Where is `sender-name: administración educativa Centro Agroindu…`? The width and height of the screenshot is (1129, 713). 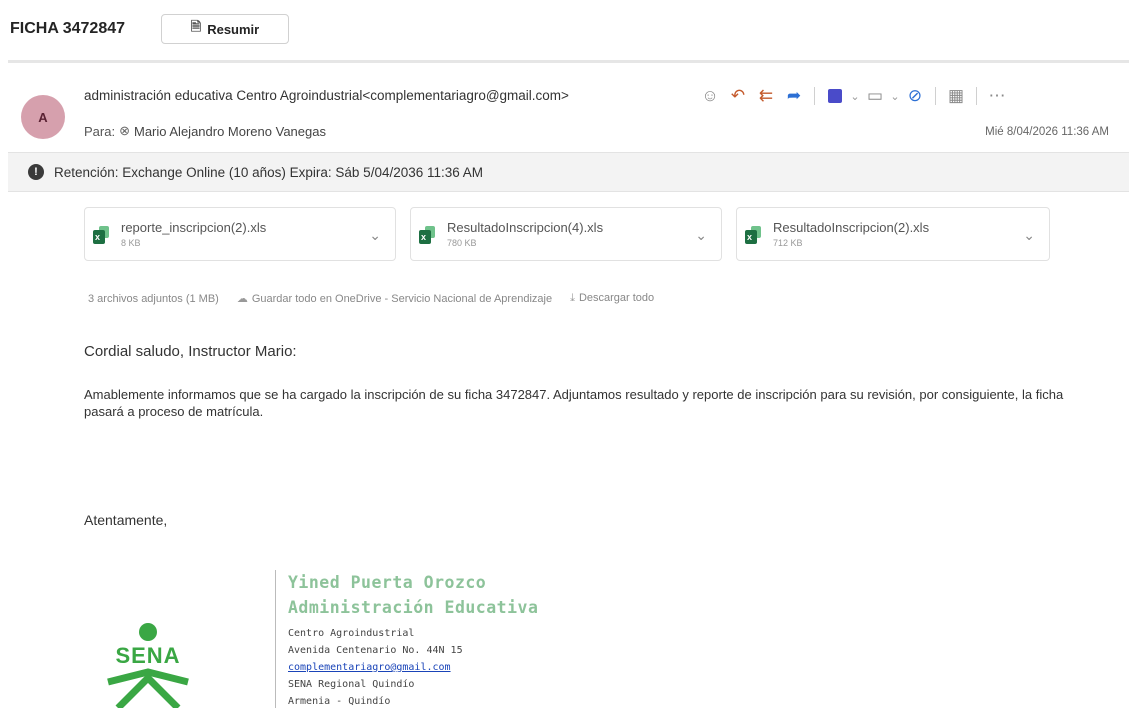
sender-name: administración educativa Centro Agroindu… is located at coordinates (326, 95).